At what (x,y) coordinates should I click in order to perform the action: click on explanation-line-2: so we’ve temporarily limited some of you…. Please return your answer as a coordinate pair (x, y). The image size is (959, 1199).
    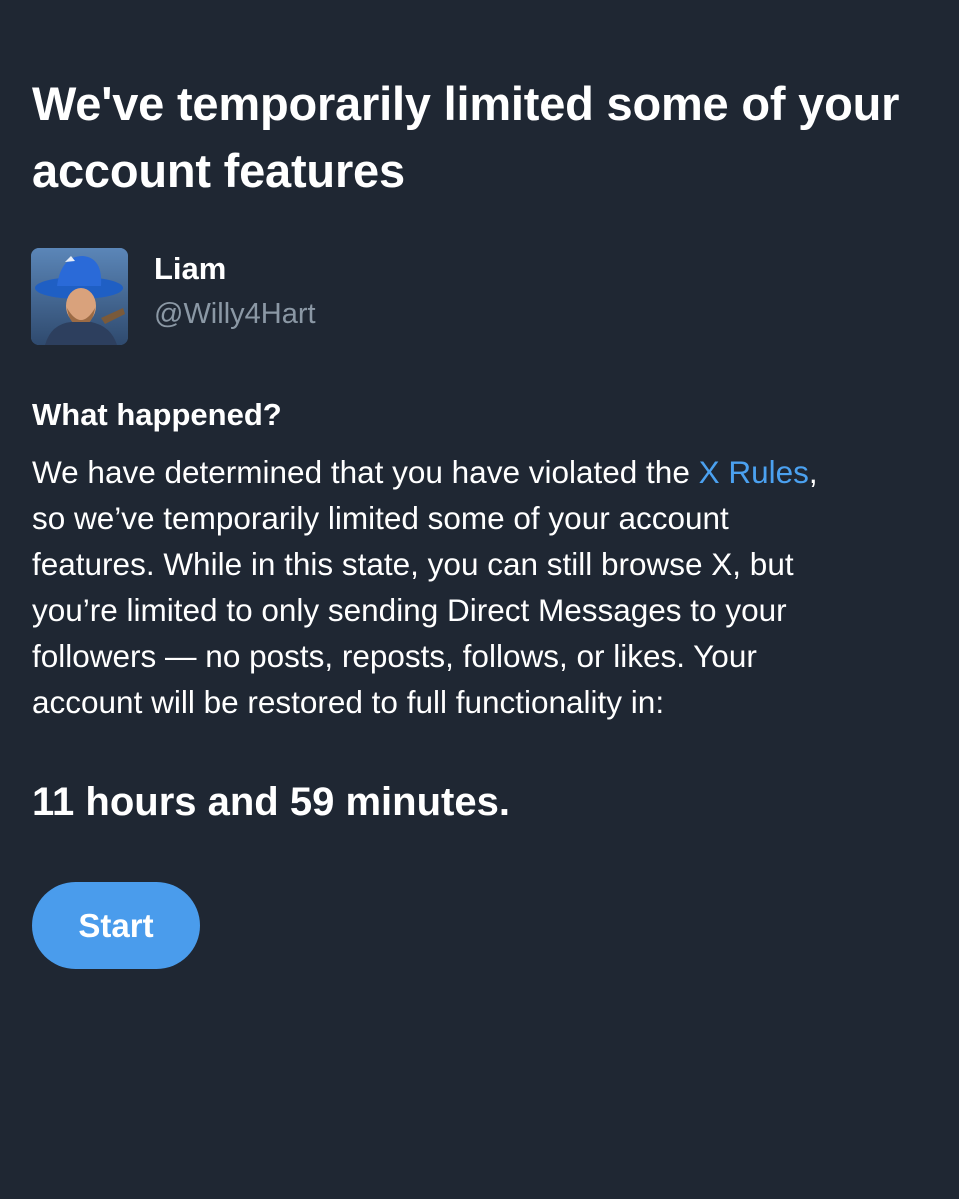
    Looking at the image, I should click on (380, 518).